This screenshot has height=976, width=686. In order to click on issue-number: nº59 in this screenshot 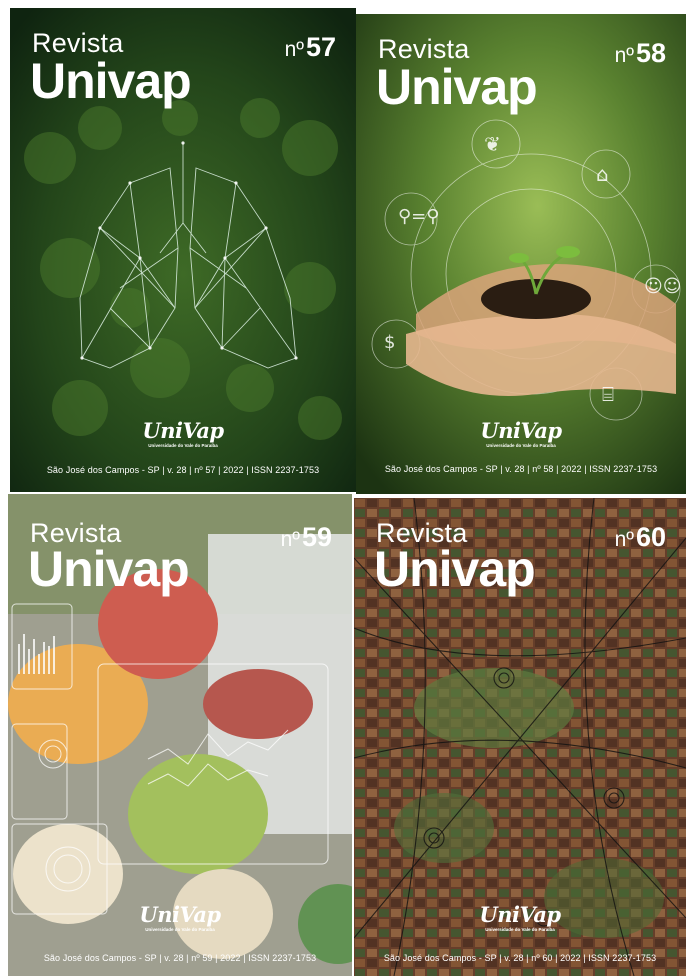, I will do `click(306, 537)`.